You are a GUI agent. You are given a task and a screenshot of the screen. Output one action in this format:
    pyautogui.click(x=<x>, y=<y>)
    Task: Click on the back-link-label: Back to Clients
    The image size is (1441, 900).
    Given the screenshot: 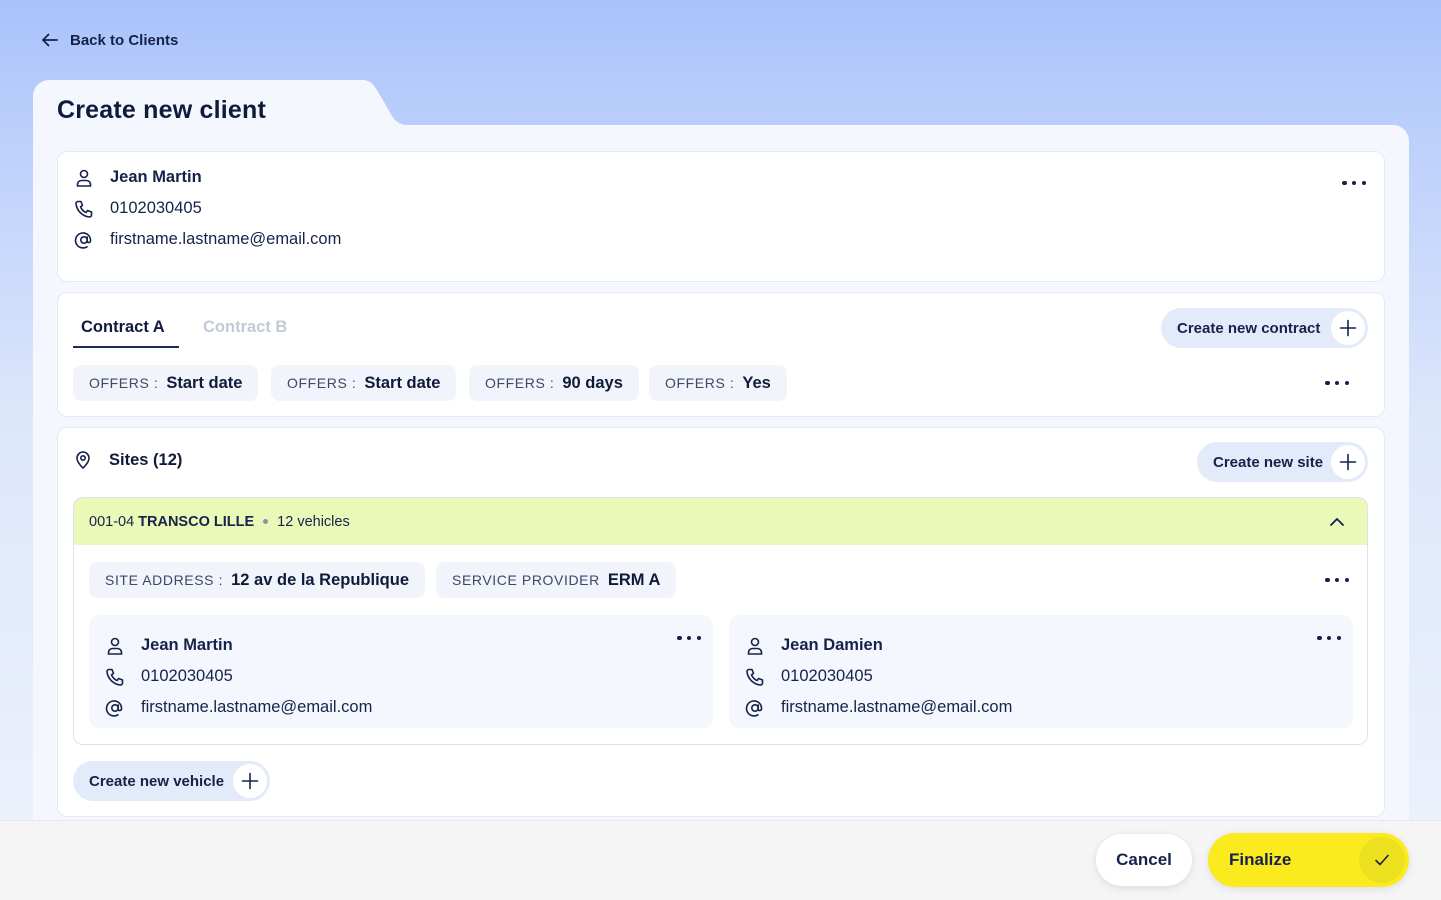 What is the action you would take?
    pyautogui.click(x=124, y=40)
    